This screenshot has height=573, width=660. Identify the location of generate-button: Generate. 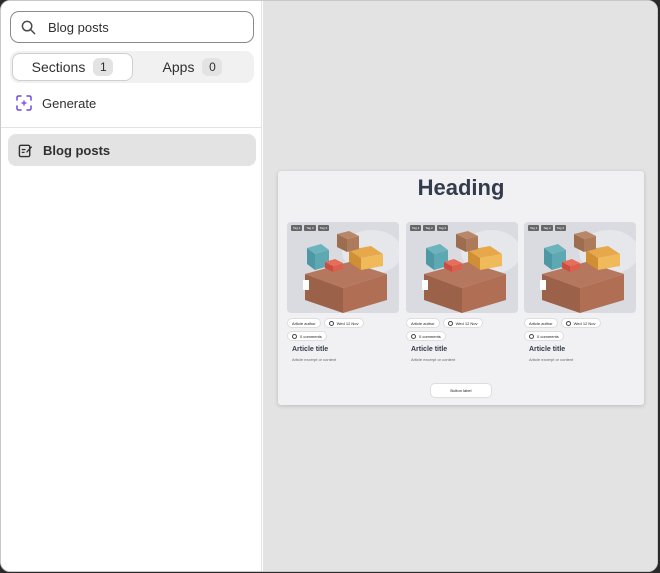
(56, 103).